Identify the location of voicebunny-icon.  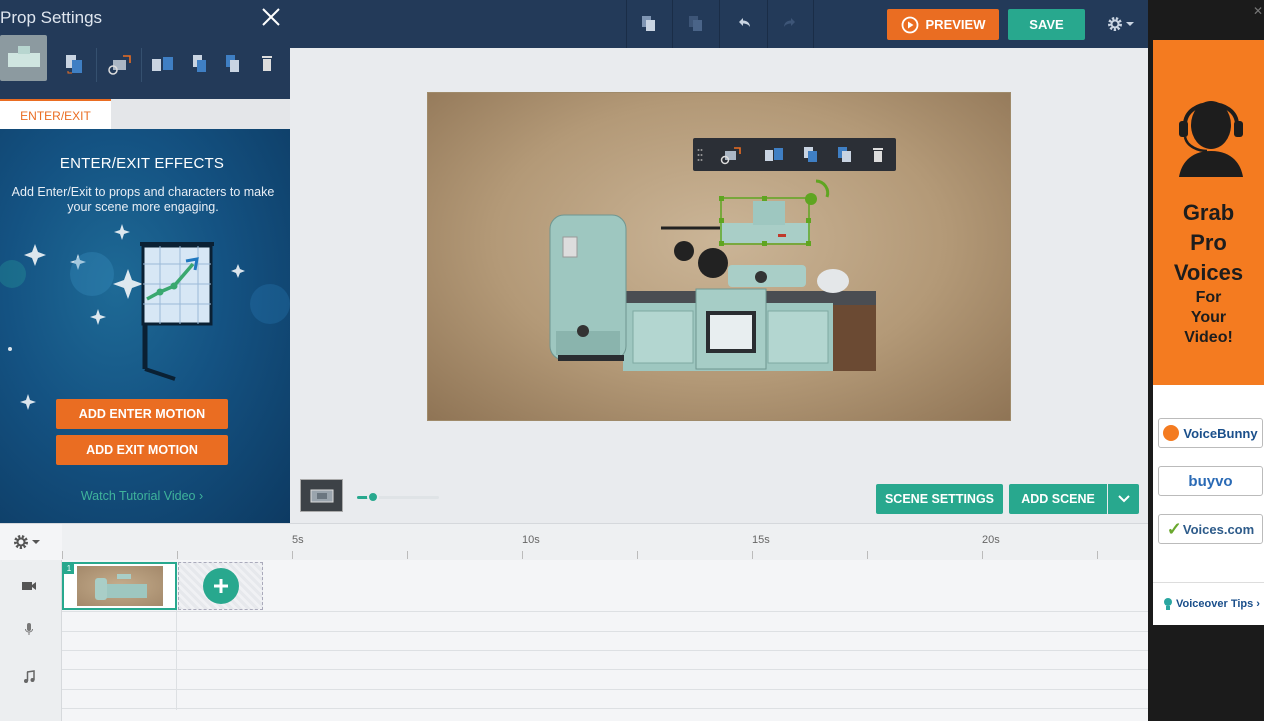
(1171, 433).